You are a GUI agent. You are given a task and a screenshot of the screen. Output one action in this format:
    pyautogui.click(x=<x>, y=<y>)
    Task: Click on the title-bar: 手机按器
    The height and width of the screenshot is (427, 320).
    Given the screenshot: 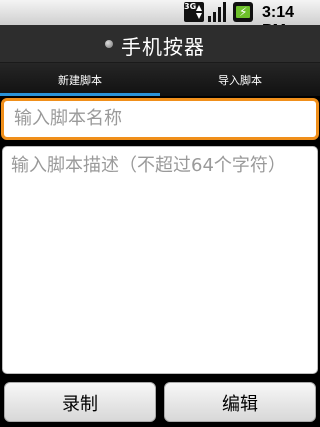 What is the action you would take?
    pyautogui.click(x=160, y=44)
    